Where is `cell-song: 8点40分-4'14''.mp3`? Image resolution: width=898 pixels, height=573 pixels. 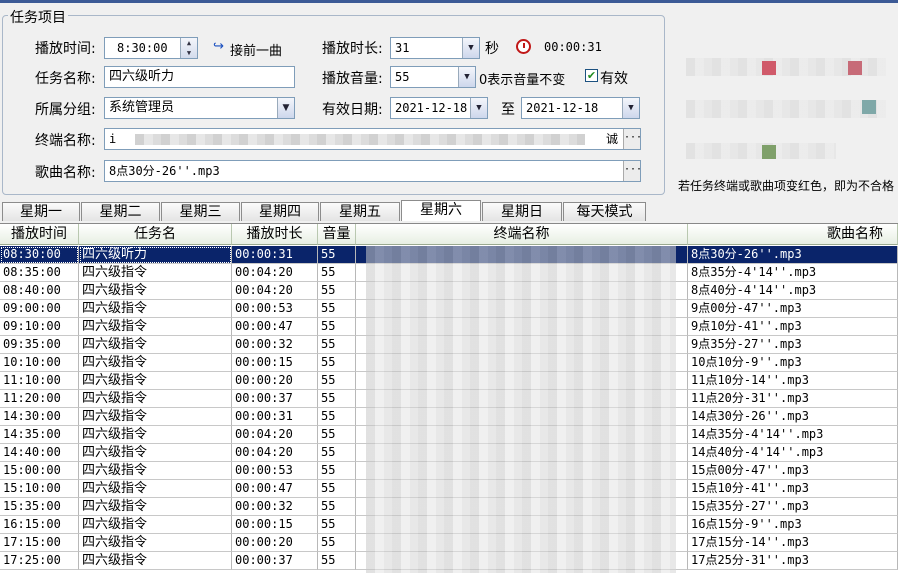 cell-song: 8点40分-4'14''.mp3 is located at coordinates (793, 291).